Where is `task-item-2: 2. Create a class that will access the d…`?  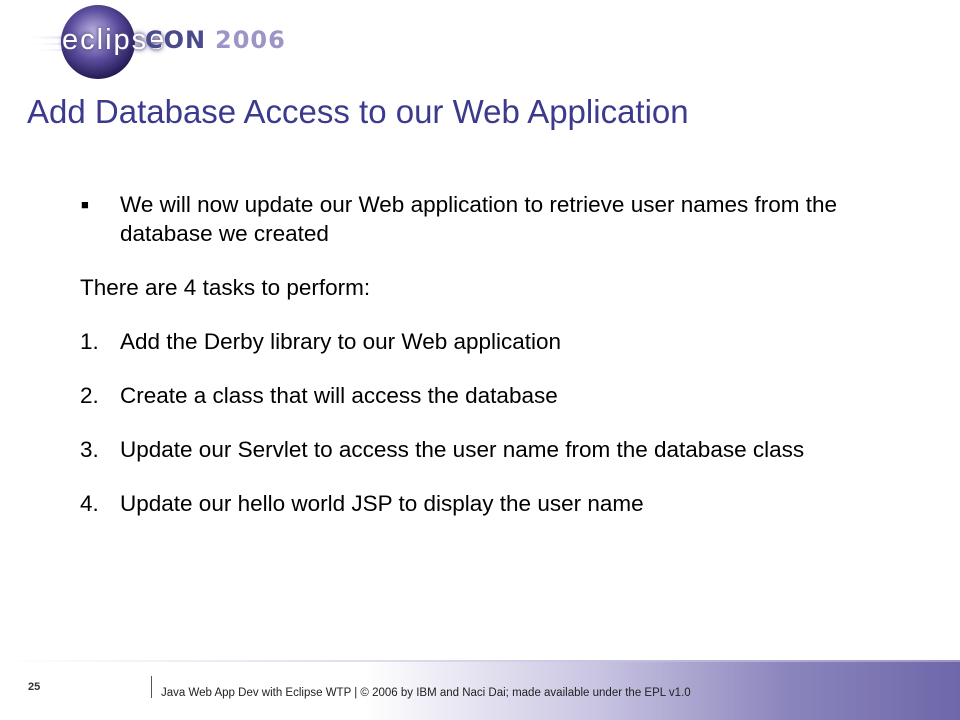 task-item-2: 2. Create a class that will access the d… is located at coordinates (490, 395).